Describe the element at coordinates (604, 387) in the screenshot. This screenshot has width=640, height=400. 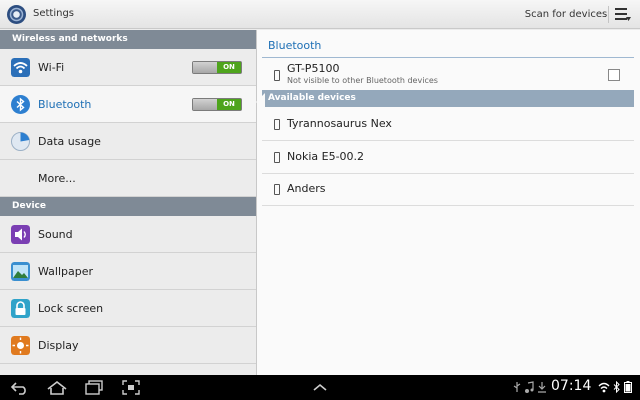
I see `wifi-signal-icon` at that location.